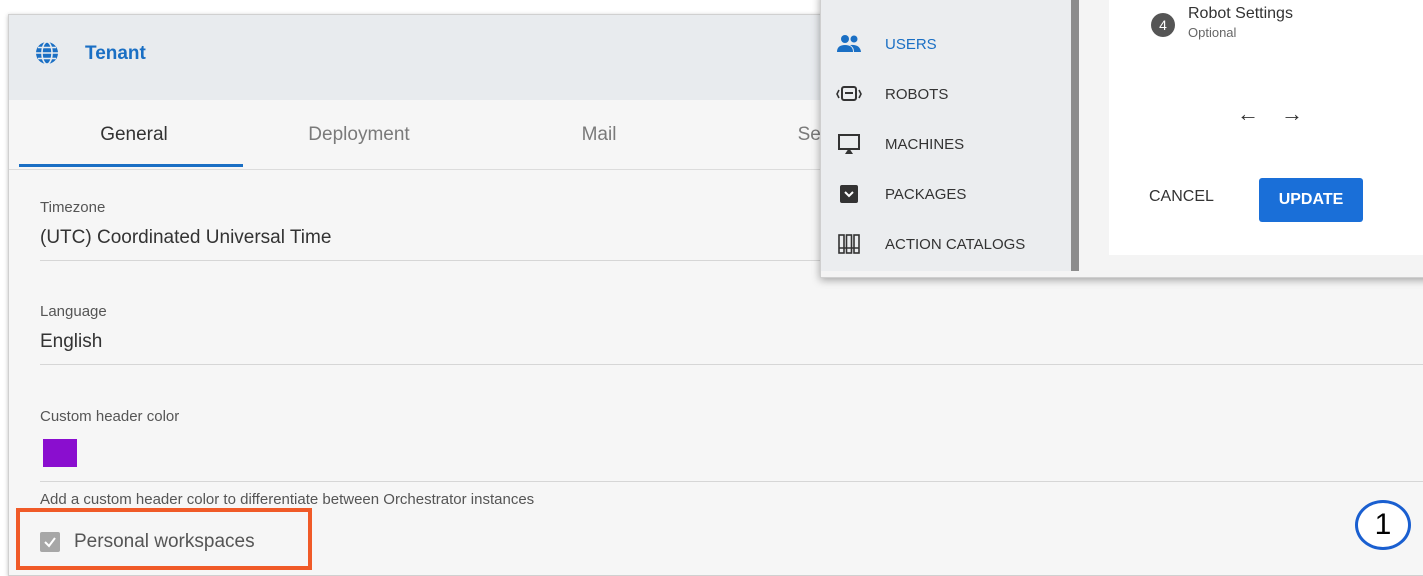 Image resolution: width=1423 pixels, height=576 pixels. Describe the element at coordinates (1311, 200) in the screenshot. I see `update-button: UPDATE` at that location.